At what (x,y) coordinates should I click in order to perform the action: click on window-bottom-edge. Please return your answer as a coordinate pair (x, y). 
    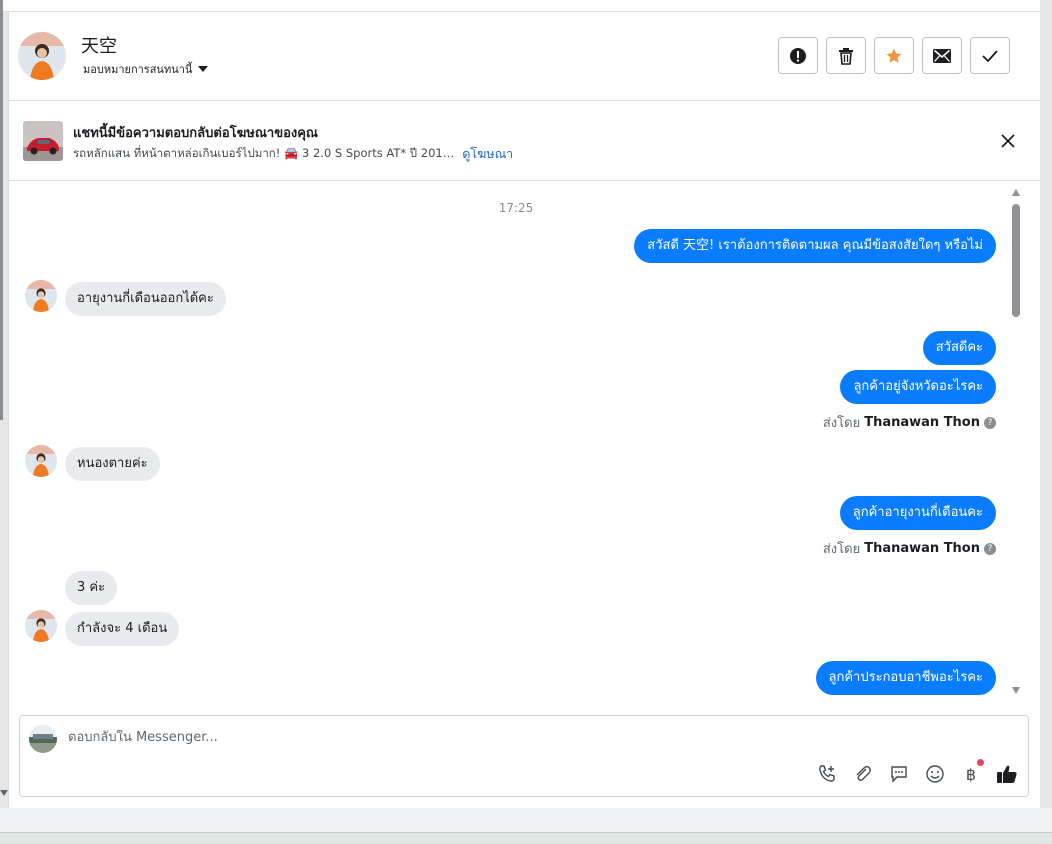
    Looking at the image, I should click on (526, 838).